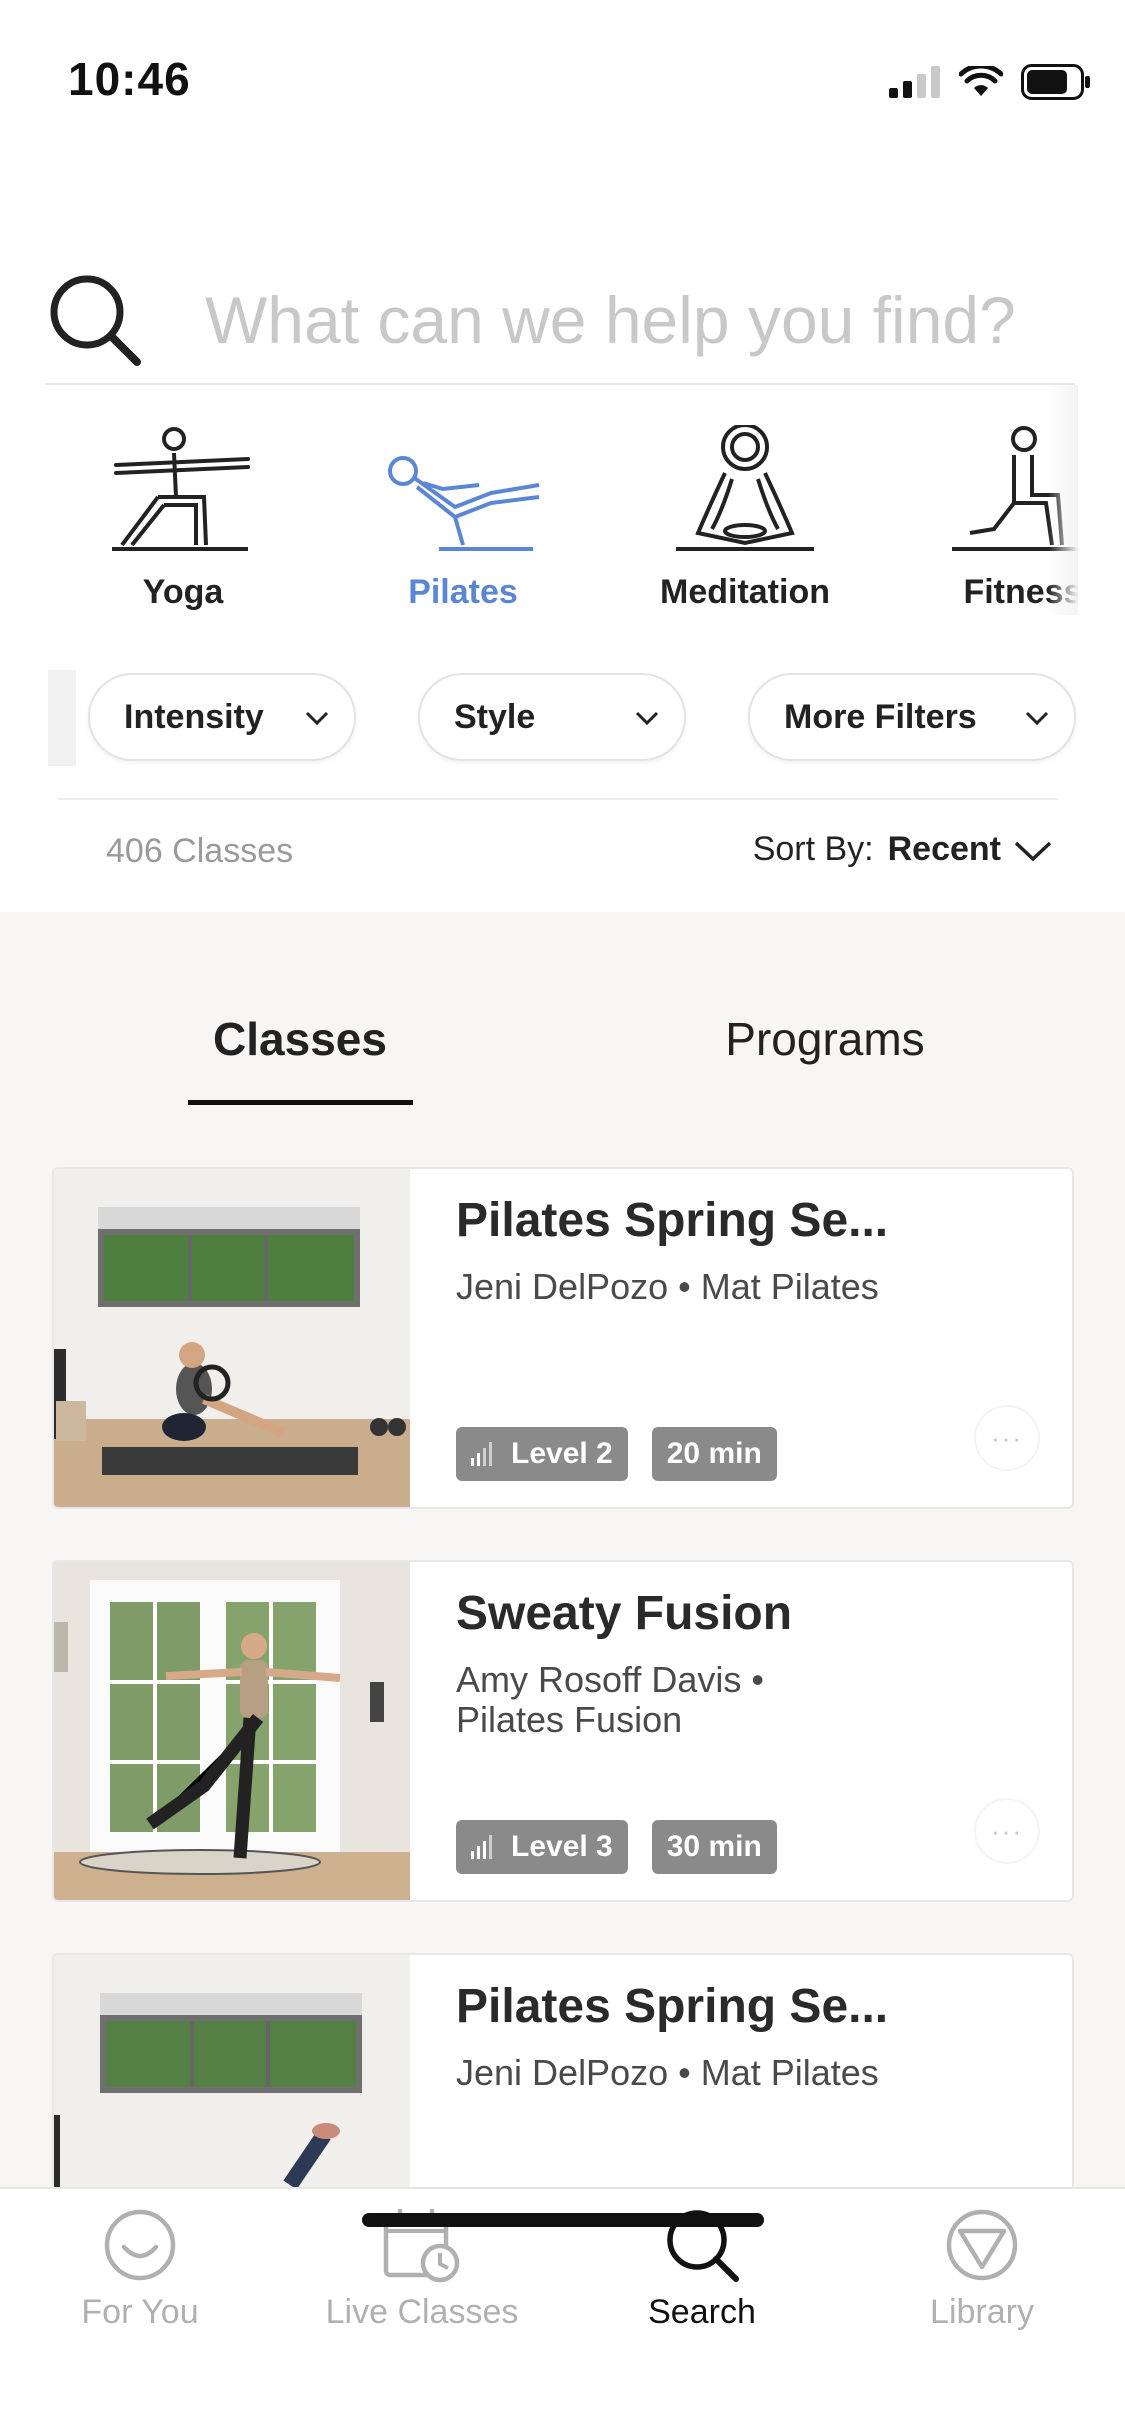 The height and width of the screenshot is (2436, 1125). What do you see at coordinates (610, 1699) in the screenshot?
I see `class-instructor: Amy Rosoff Davis • Pilates Fusion` at bounding box center [610, 1699].